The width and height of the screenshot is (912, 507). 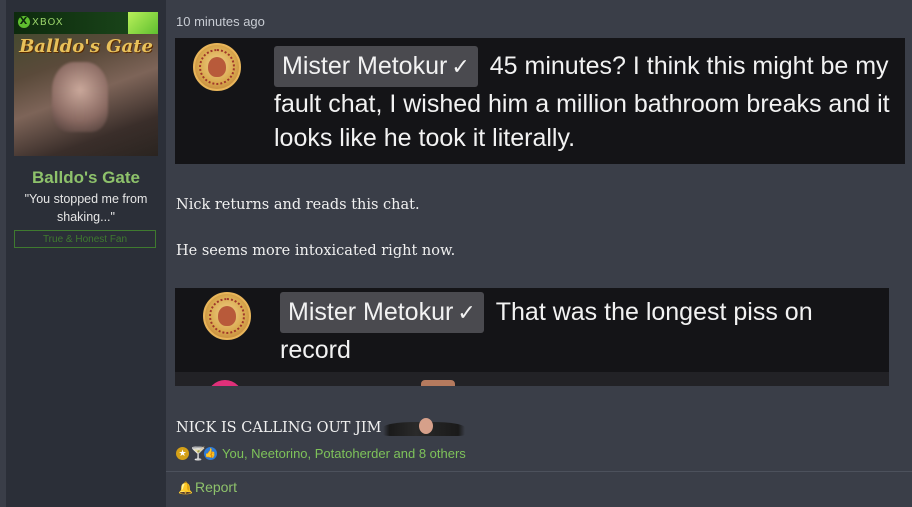 I want to click on avatar-face-image, so click(x=80, y=97).